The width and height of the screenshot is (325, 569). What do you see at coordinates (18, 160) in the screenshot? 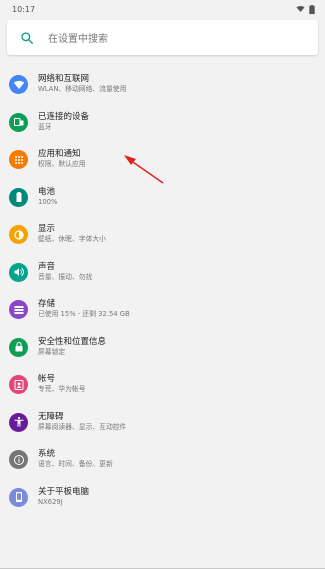
I see `apps-icon` at bounding box center [18, 160].